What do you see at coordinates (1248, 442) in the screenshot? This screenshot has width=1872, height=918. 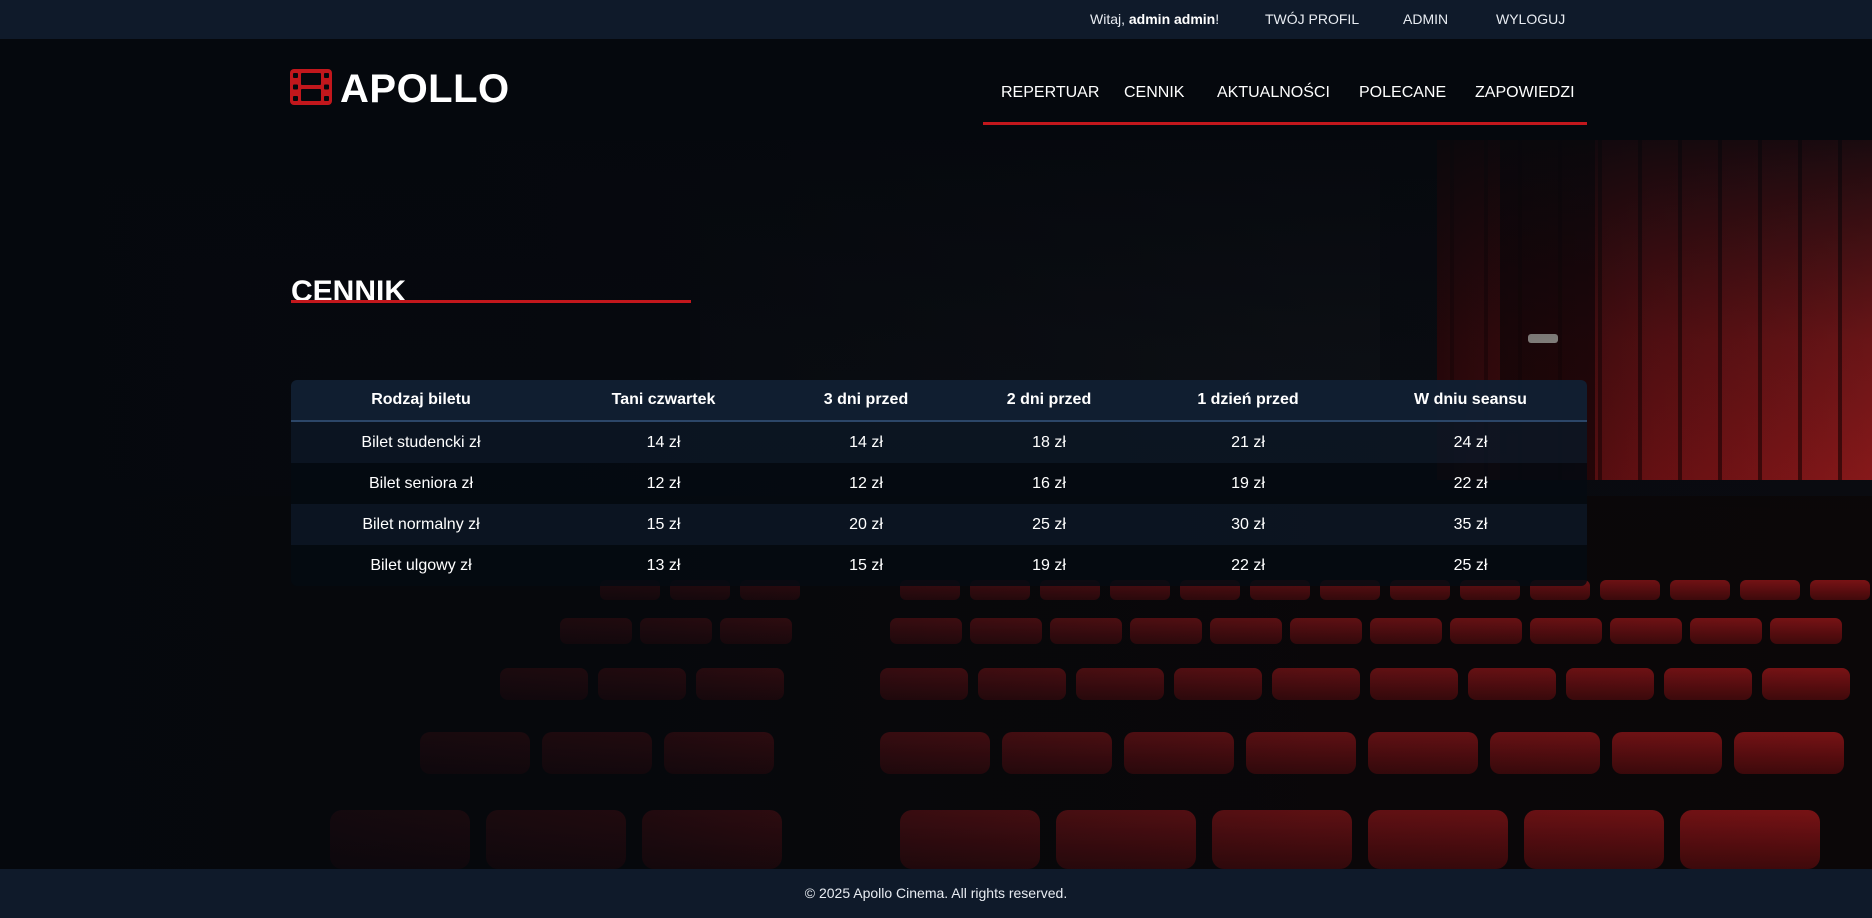 I see `table-cell: 21 zł` at bounding box center [1248, 442].